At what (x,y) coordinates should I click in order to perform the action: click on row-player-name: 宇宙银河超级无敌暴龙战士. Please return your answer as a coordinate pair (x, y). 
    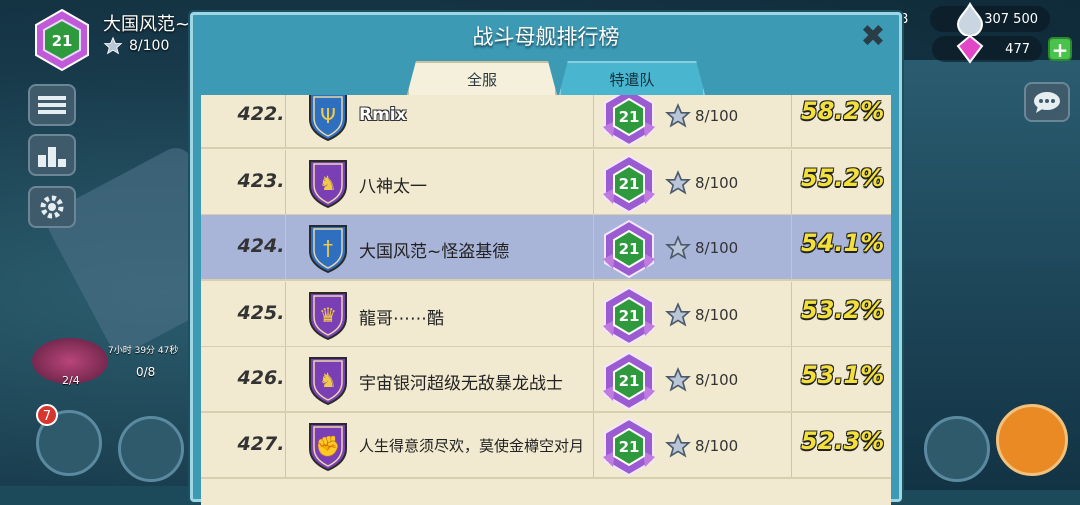
    Looking at the image, I should click on (461, 384).